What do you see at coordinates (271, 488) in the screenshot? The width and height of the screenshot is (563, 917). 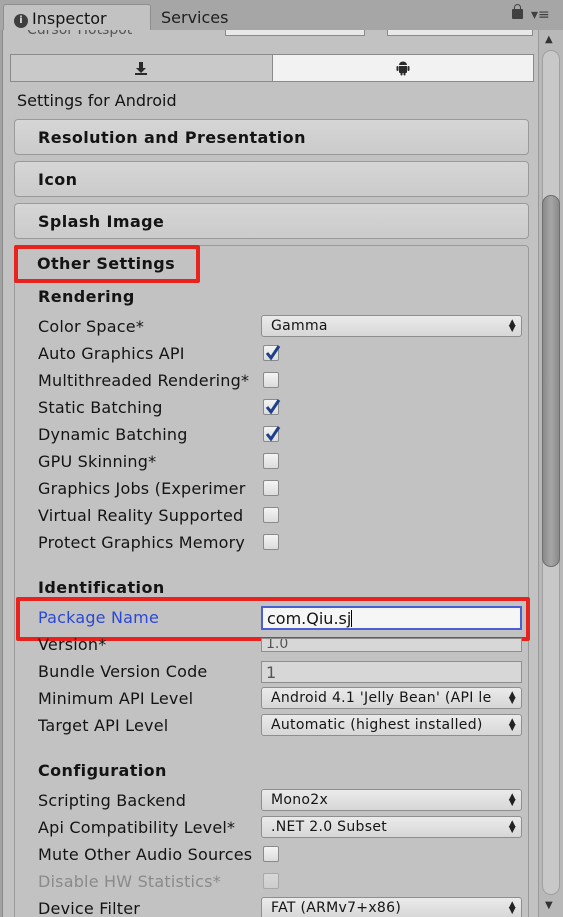 I see `graphics-jobs-checkbox` at bounding box center [271, 488].